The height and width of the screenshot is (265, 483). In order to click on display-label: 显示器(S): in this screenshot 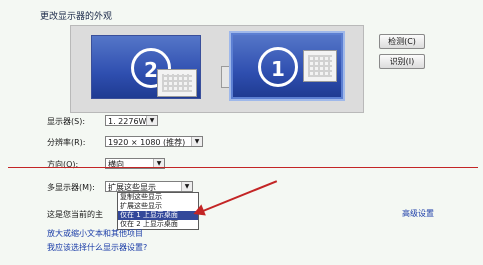, I will do `click(66, 121)`.